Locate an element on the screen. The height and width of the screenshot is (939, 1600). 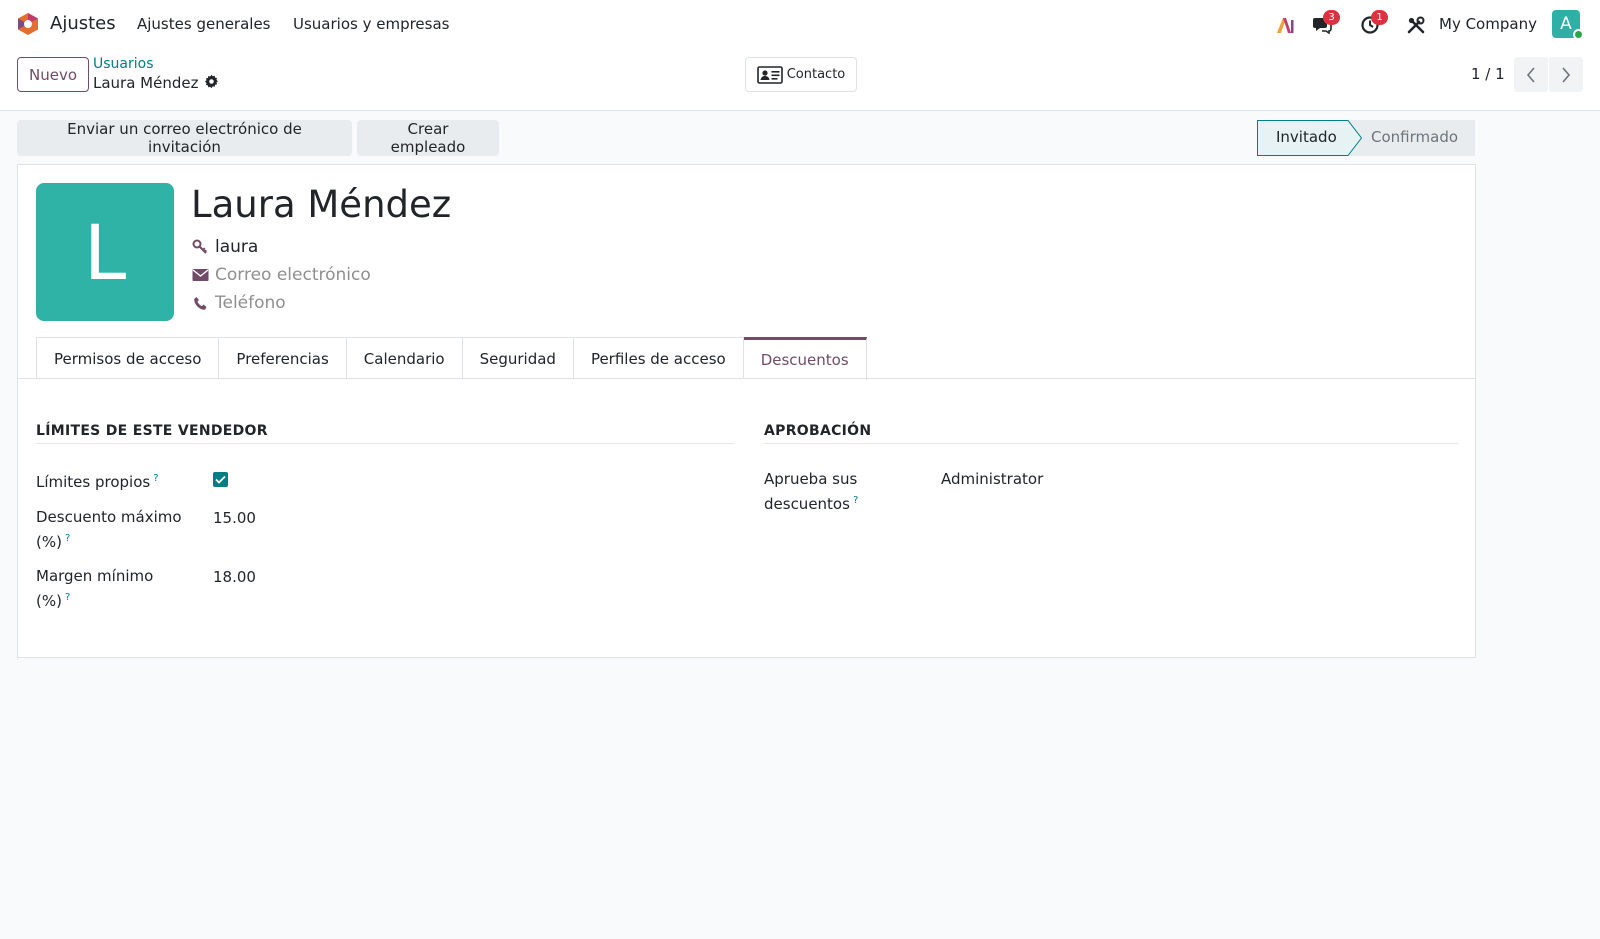
approver-label-line2: descuentos is located at coordinates (807, 504).